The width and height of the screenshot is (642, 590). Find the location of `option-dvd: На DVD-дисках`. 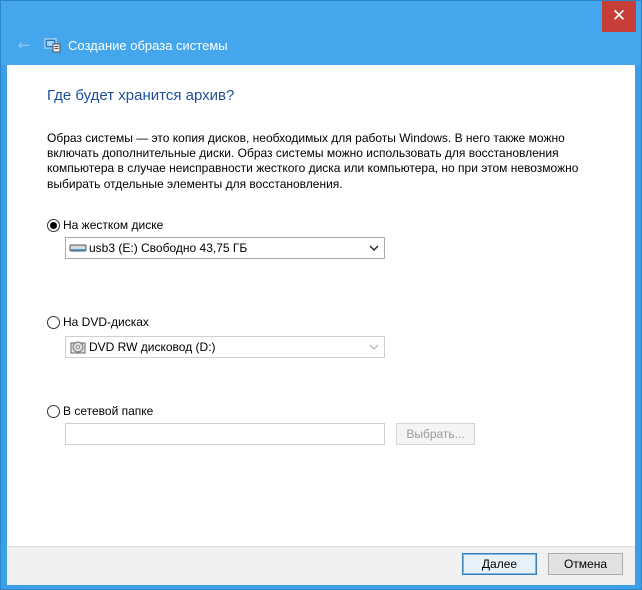

option-dvd: На DVD-дисках is located at coordinates (98, 322).